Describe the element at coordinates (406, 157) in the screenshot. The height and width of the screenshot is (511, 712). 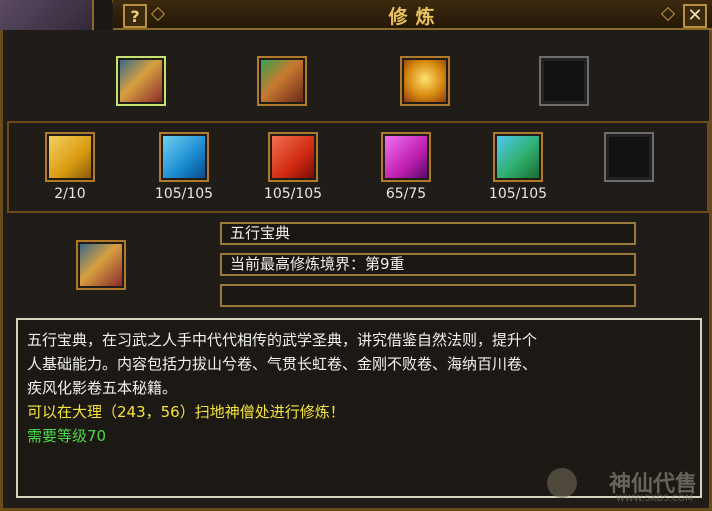
I see `purple-book-icon` at that location.